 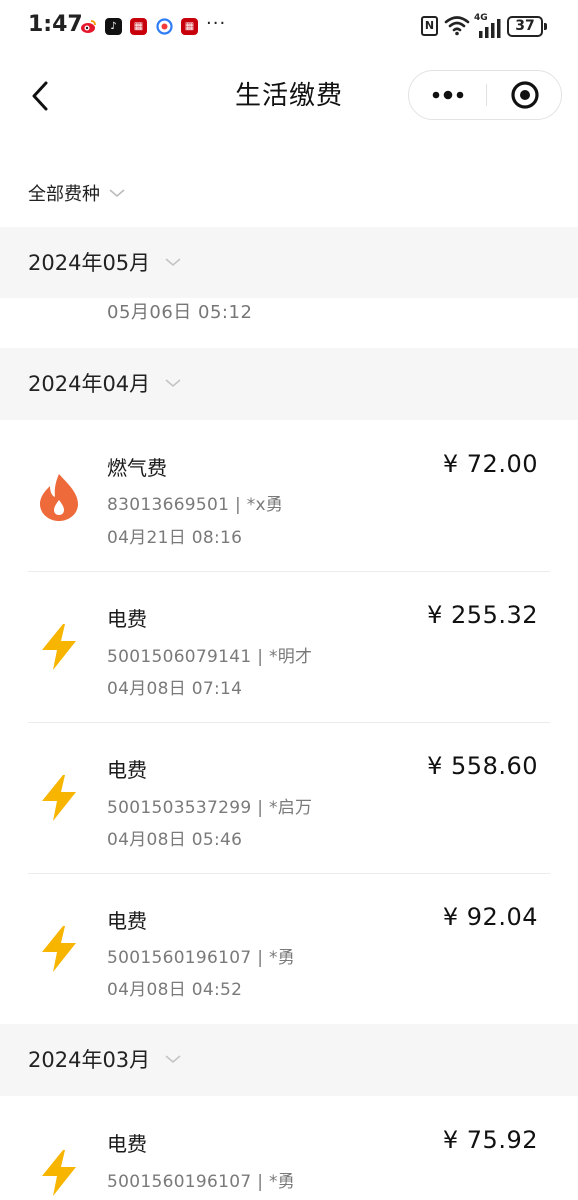 What do you see at coordinates (482, 766) in the screenshot?
I see `bill-amount: ¥ 558.60` at bounding box center [482, 766].